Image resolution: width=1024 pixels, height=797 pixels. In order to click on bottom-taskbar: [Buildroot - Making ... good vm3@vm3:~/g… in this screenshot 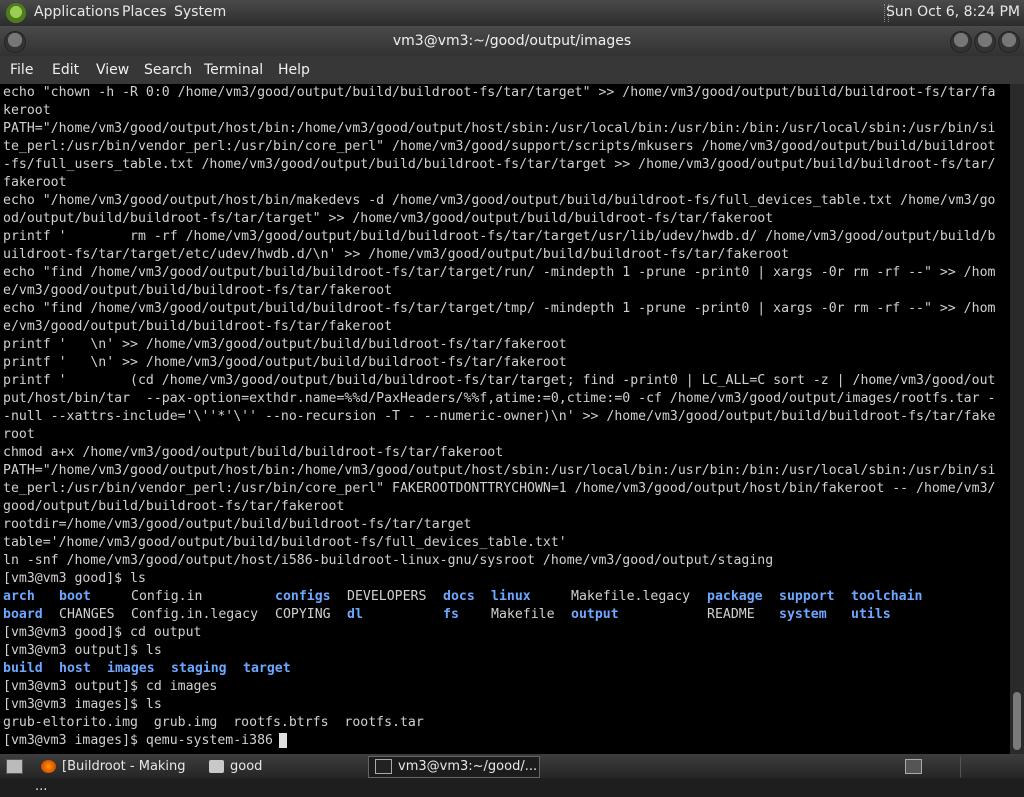, I will do `click(512, 774)`.